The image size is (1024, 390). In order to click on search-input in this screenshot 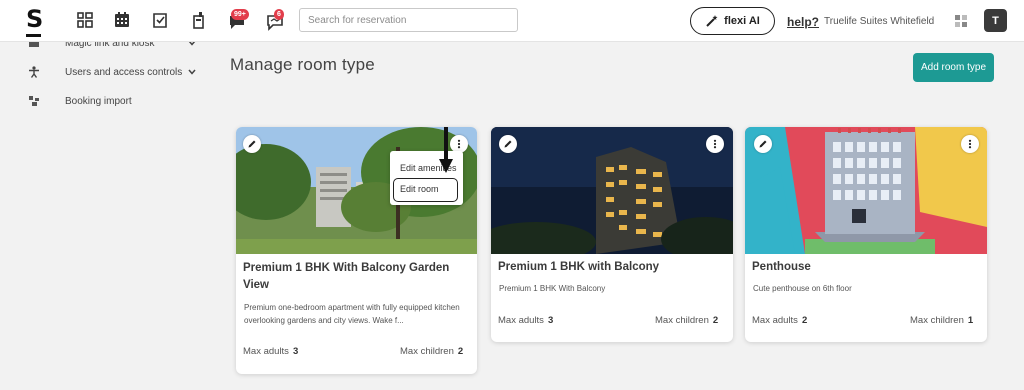, I will do `click(408, 20)`.